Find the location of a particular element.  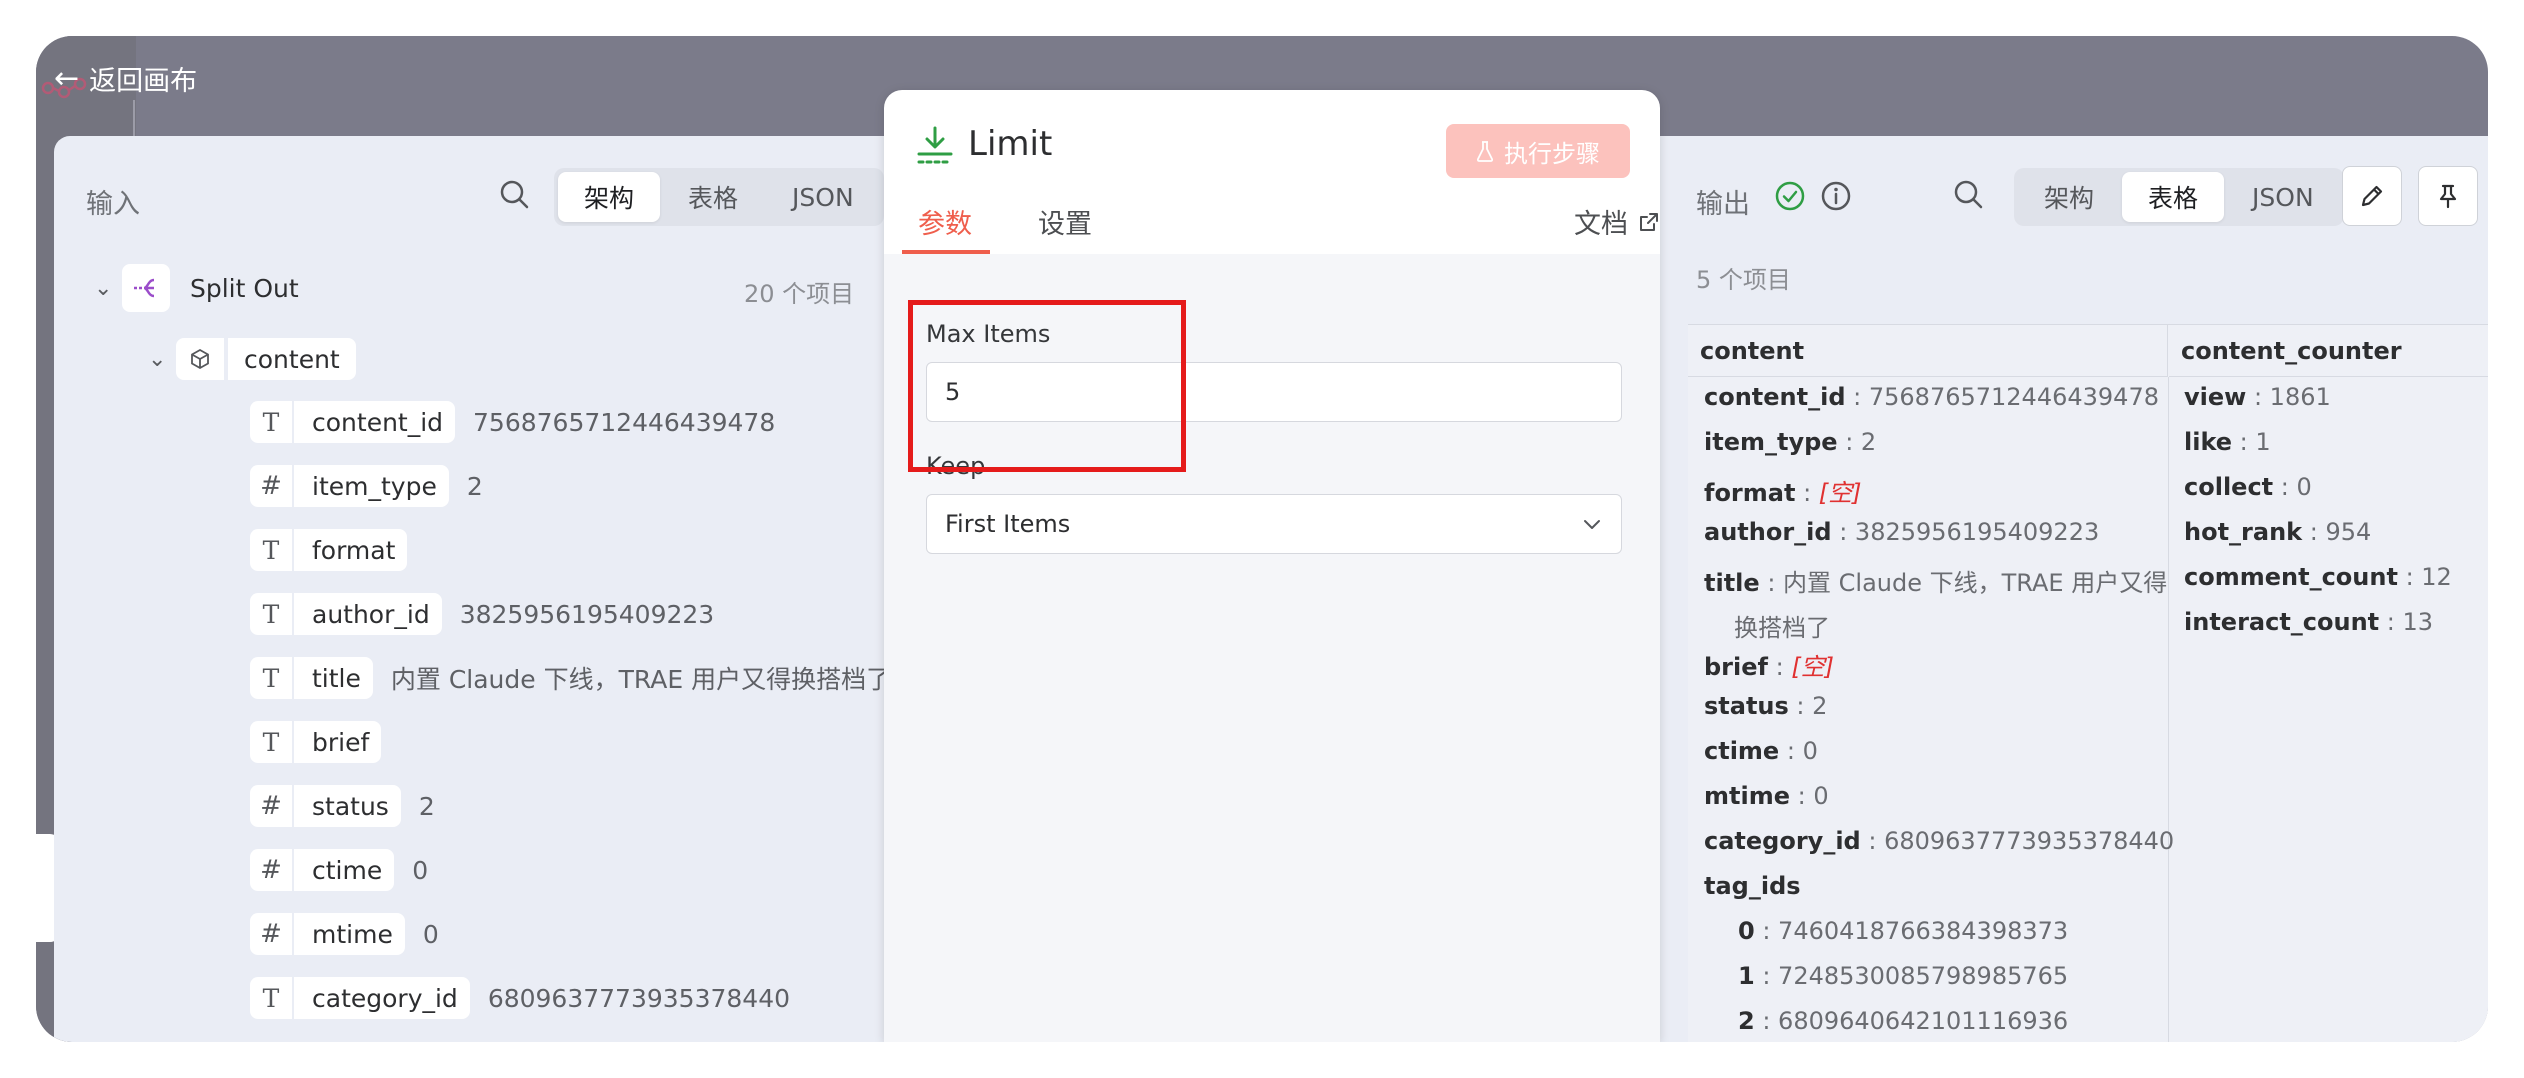

cell-key: mtime is located at coordinates (1747, 796).